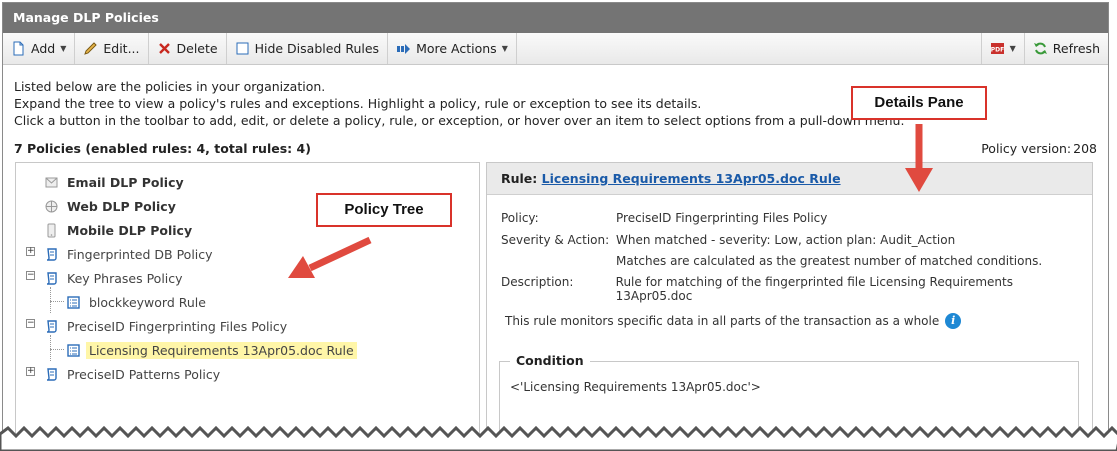 The width and height of the screenshot is (1117, 451). What do you see at coordinates (919, 158) in the screenshot?
I see `details-pane-arrow` at bounding box center [919, 158].